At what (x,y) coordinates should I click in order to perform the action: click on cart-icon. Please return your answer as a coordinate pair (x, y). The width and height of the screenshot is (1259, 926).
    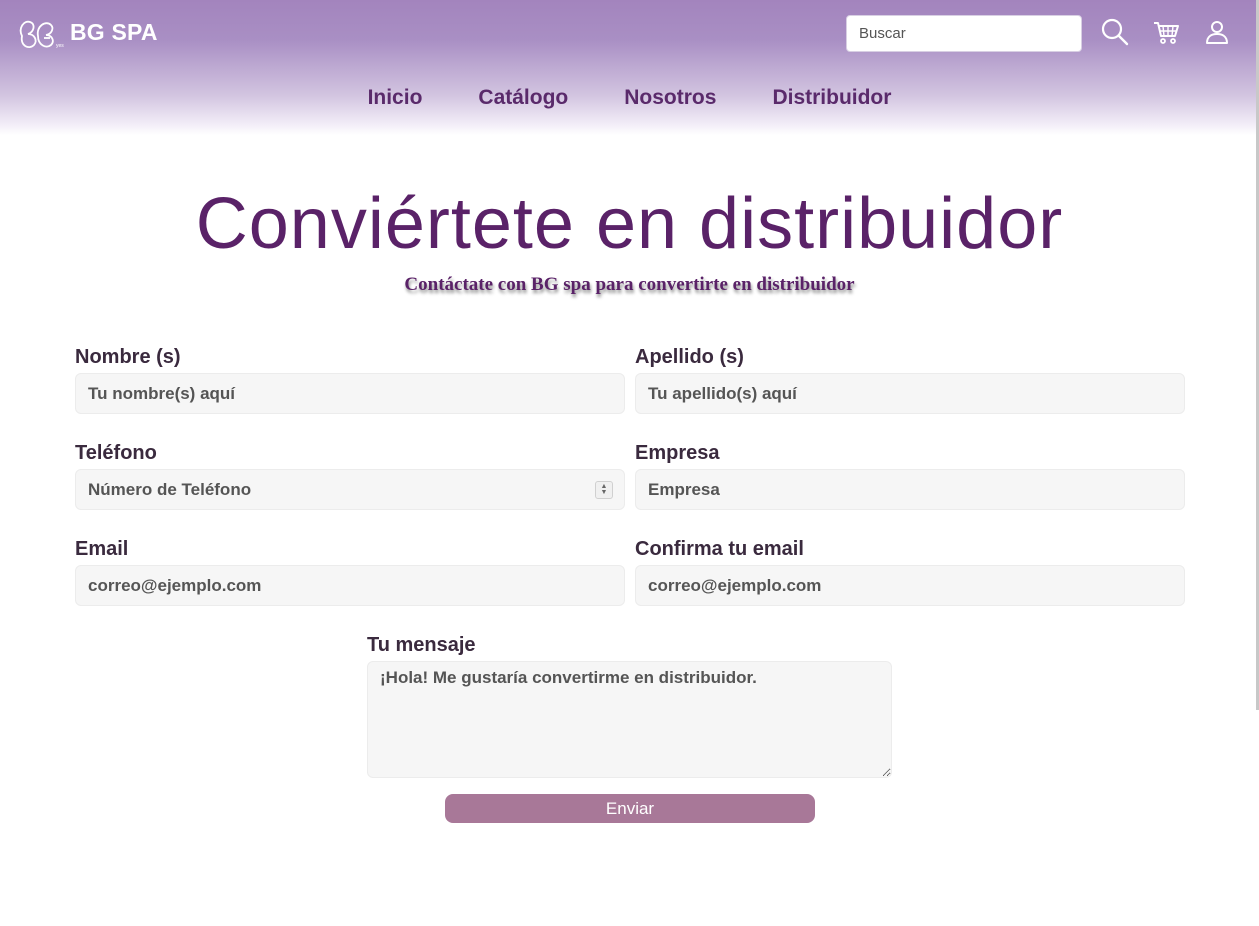
    Looking at the image, I should click on (1166, 32).